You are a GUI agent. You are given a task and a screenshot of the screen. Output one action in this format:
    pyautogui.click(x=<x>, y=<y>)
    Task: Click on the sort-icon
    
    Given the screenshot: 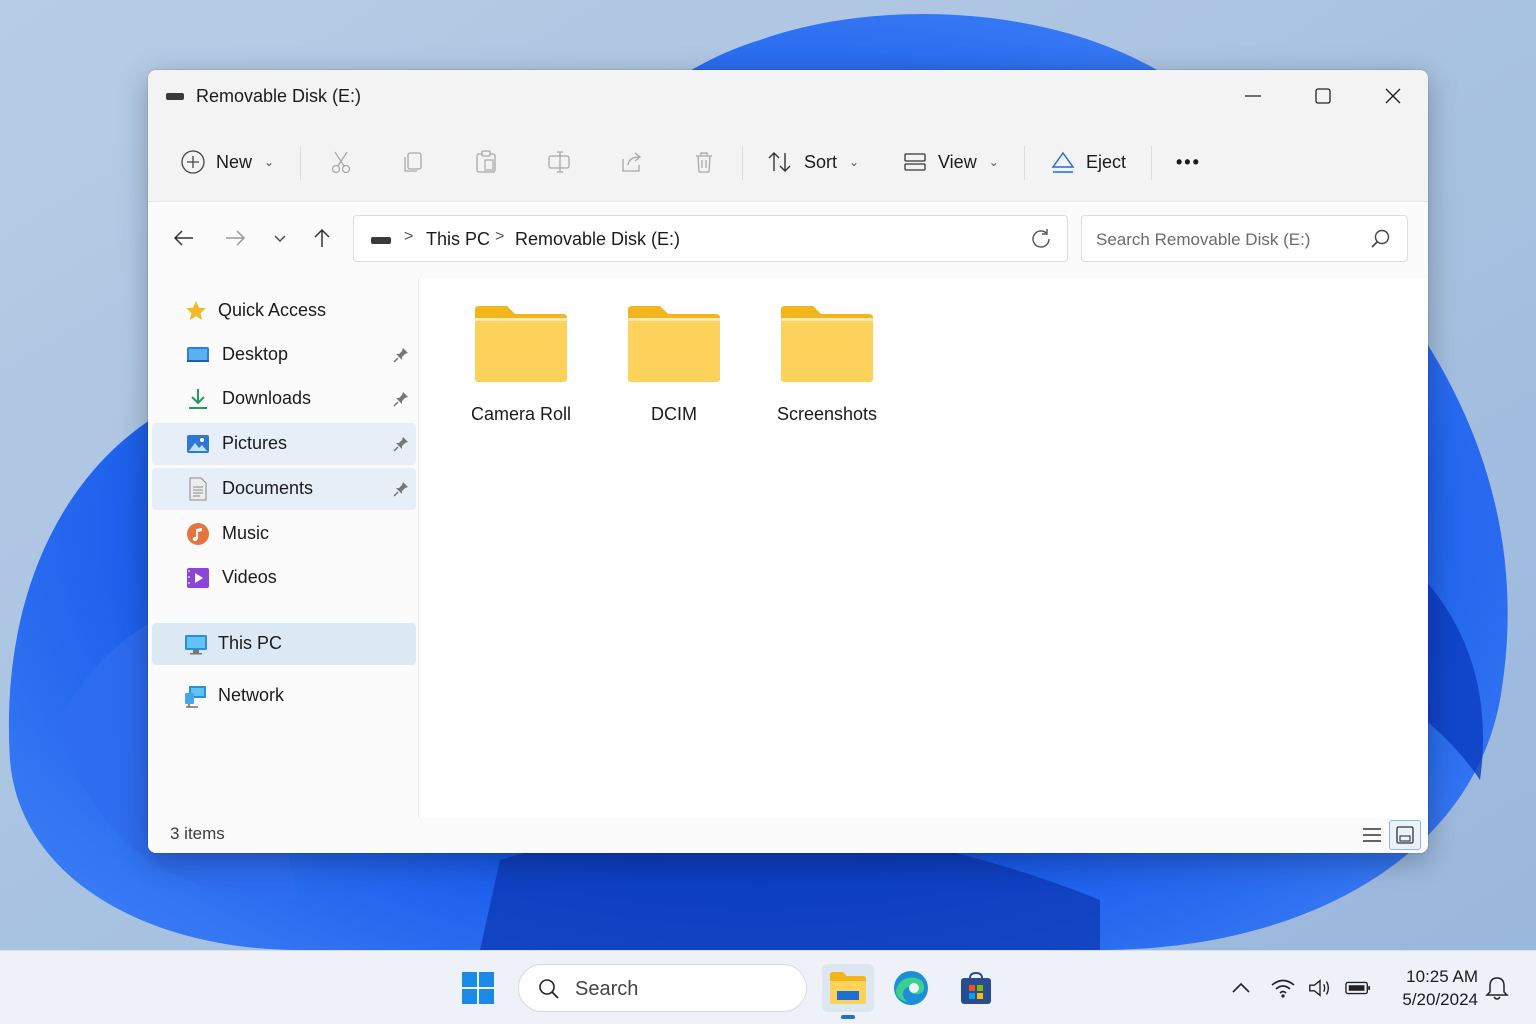 What is the action you would take?
    pyautogui.click(x=779, y=162)
    